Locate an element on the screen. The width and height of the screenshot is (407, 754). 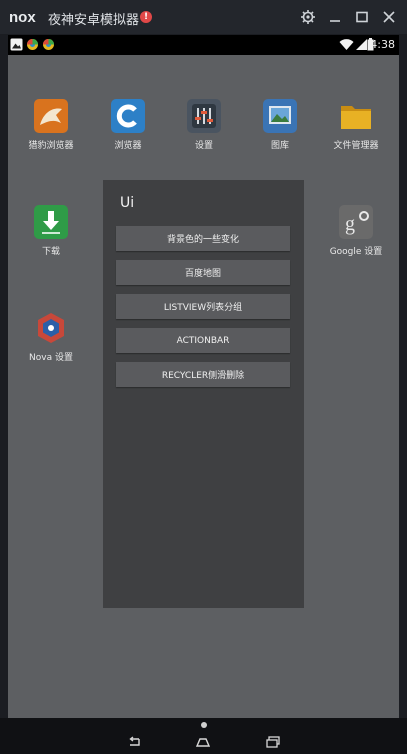
cheetah-browser-icon is located at coordinates (51, 116).